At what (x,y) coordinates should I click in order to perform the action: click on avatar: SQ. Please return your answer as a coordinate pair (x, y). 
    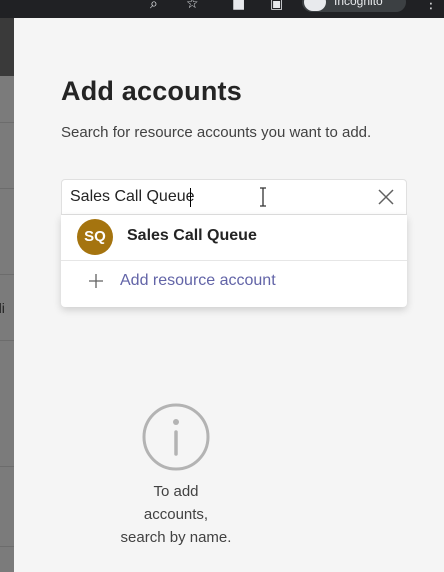
    Looking at the image, I should click on (95, 237).